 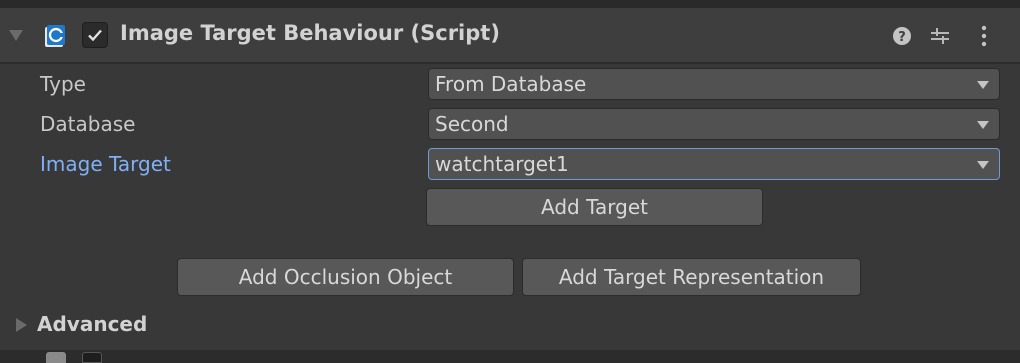 What do you see at coordinates (55, 36) in the screenshot?
I see `csharp-script-icon` at bounding box center [55, 36].